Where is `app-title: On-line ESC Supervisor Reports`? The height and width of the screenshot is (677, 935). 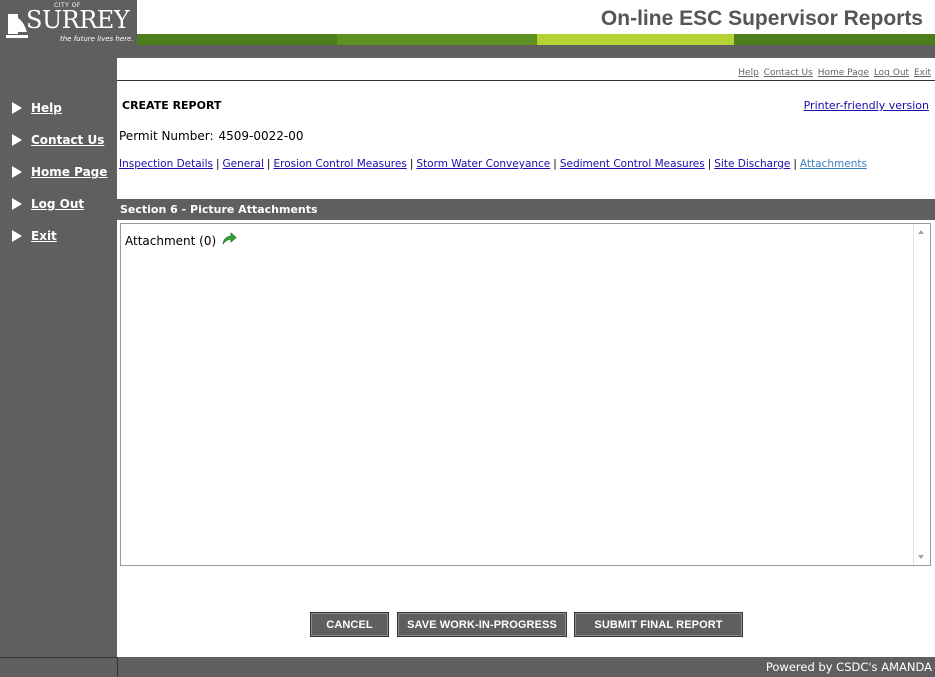
app-title: On-line ESC Supervisor Reports is located at coordinates (761, 18).